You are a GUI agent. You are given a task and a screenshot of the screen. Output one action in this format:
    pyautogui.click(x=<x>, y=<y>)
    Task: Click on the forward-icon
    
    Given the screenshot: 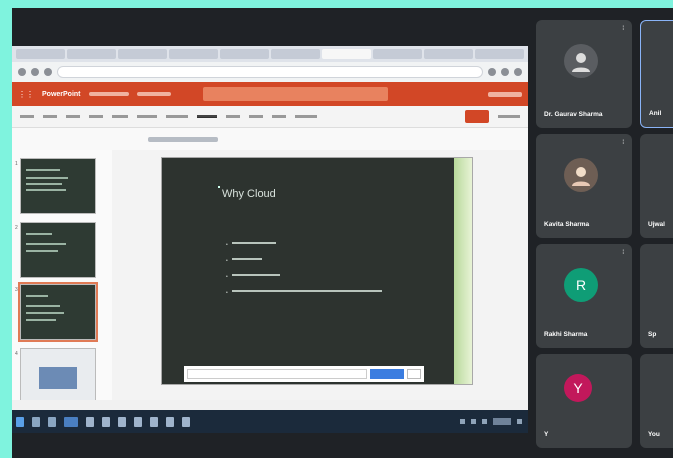 What is the action you would take?
    pyautogui.click(x=35, y=72)
    